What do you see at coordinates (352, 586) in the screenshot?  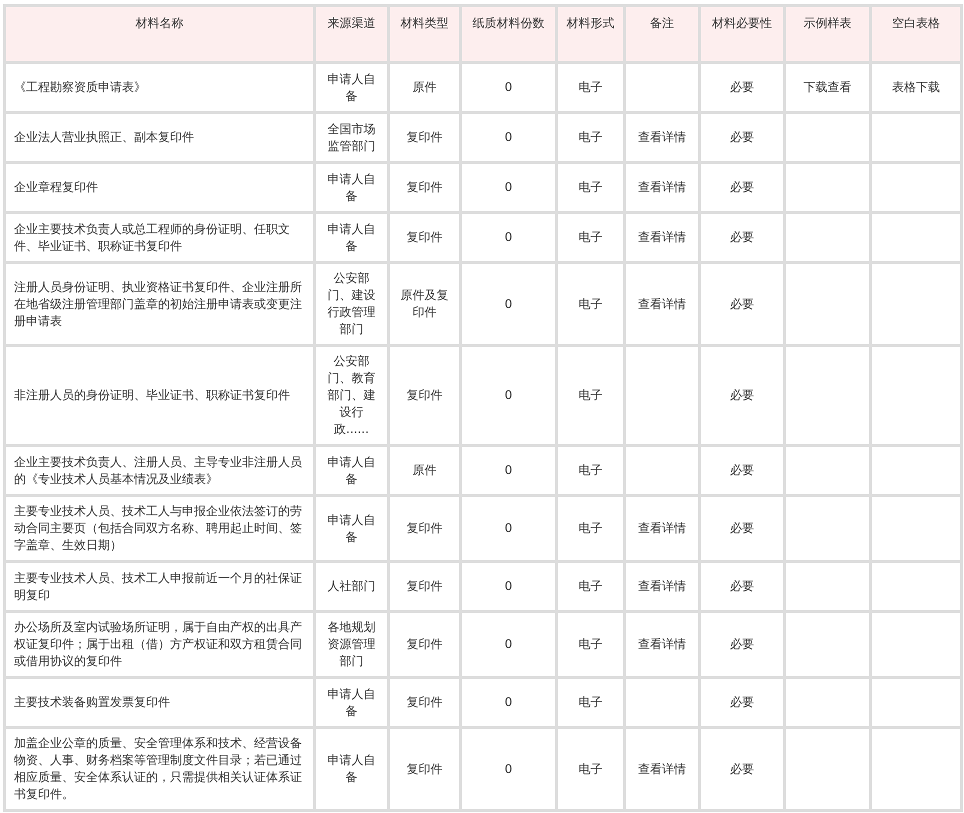 I see `table-cell-text: 人社部门` at bounding box center [352, 586].